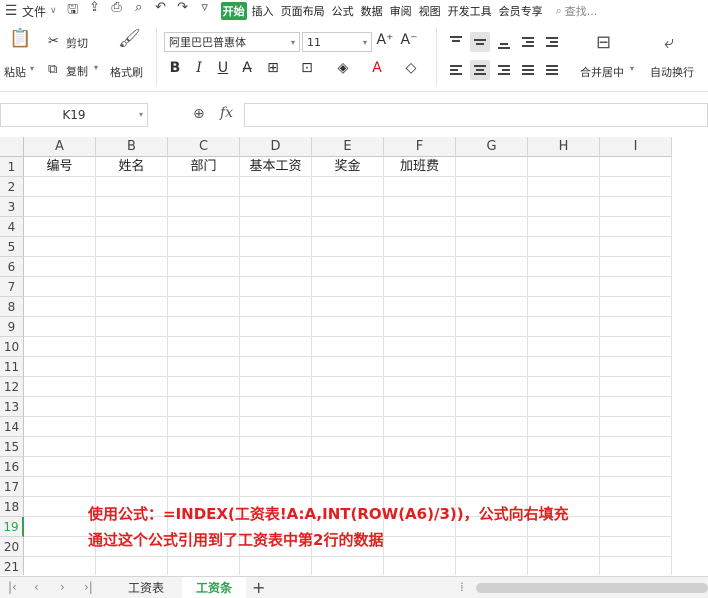 The width and height of the screenshot is (708, 598). I want to click on cell-d11, so click(276, 367).